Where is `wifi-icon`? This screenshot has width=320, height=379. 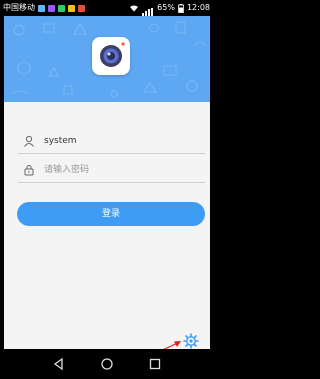
wifi-icon is located at coordinates (134, 8).